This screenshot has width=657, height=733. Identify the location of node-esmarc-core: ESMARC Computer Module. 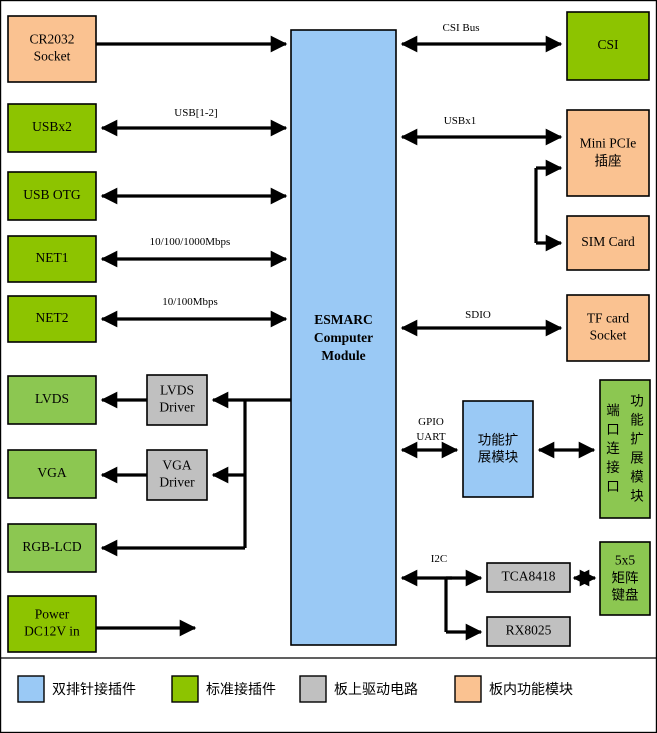
(343, 337).